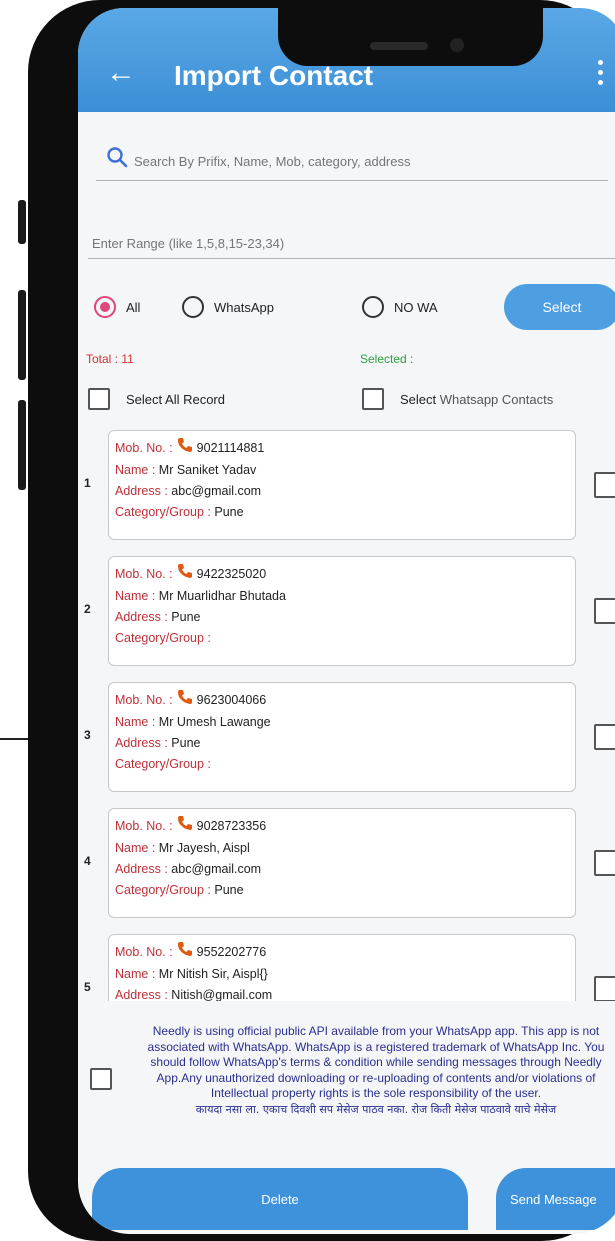 The width and height of the screenshot is (615, 1241). I want to click on range-input, so click(342, 243).